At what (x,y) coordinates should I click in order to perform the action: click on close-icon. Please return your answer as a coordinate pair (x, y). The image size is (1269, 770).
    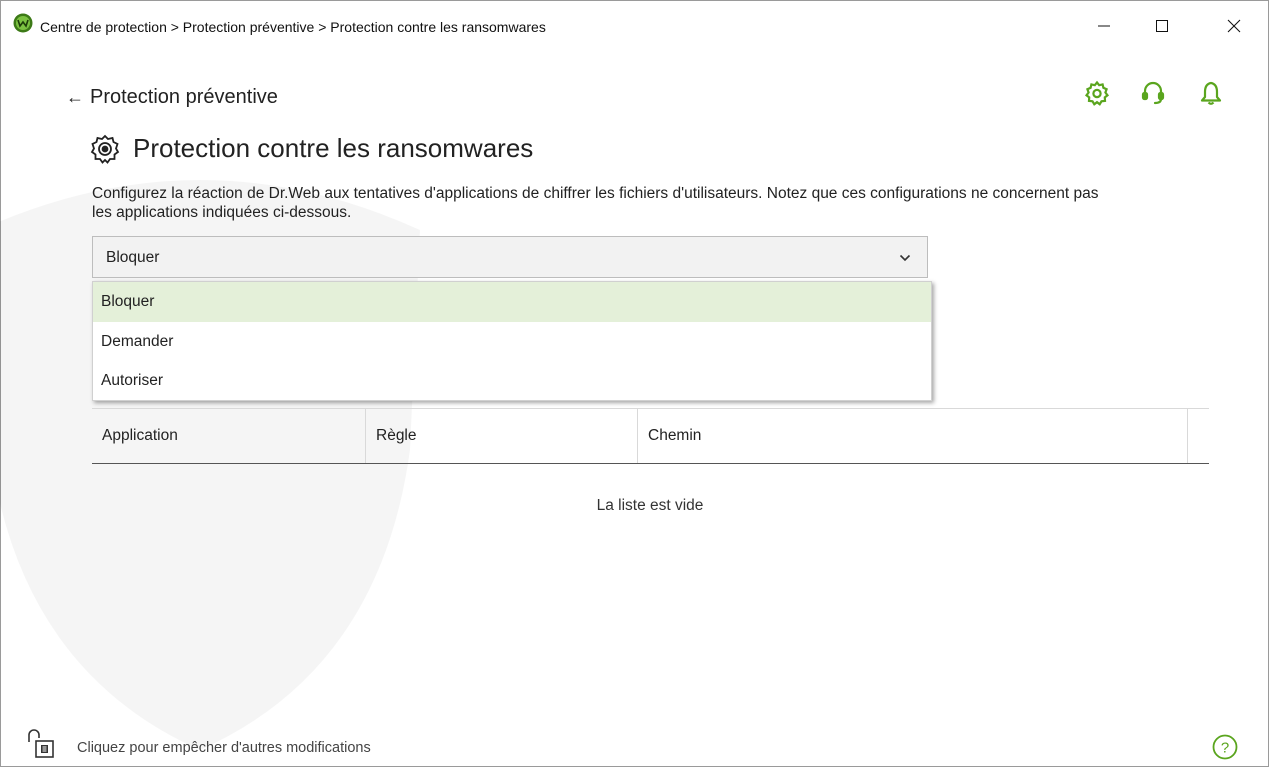
    Looking at the image, I should click on (1234, 26).